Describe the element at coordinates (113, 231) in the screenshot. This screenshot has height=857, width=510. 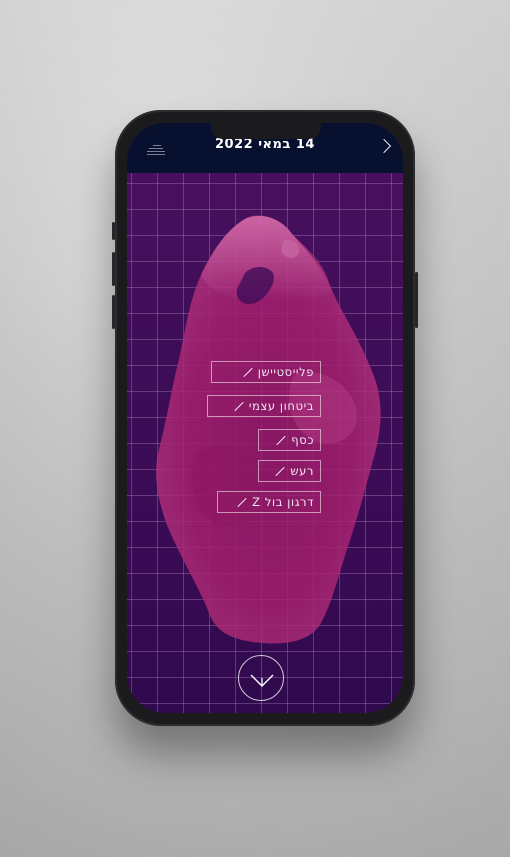
I see `silent-switch` at that location.